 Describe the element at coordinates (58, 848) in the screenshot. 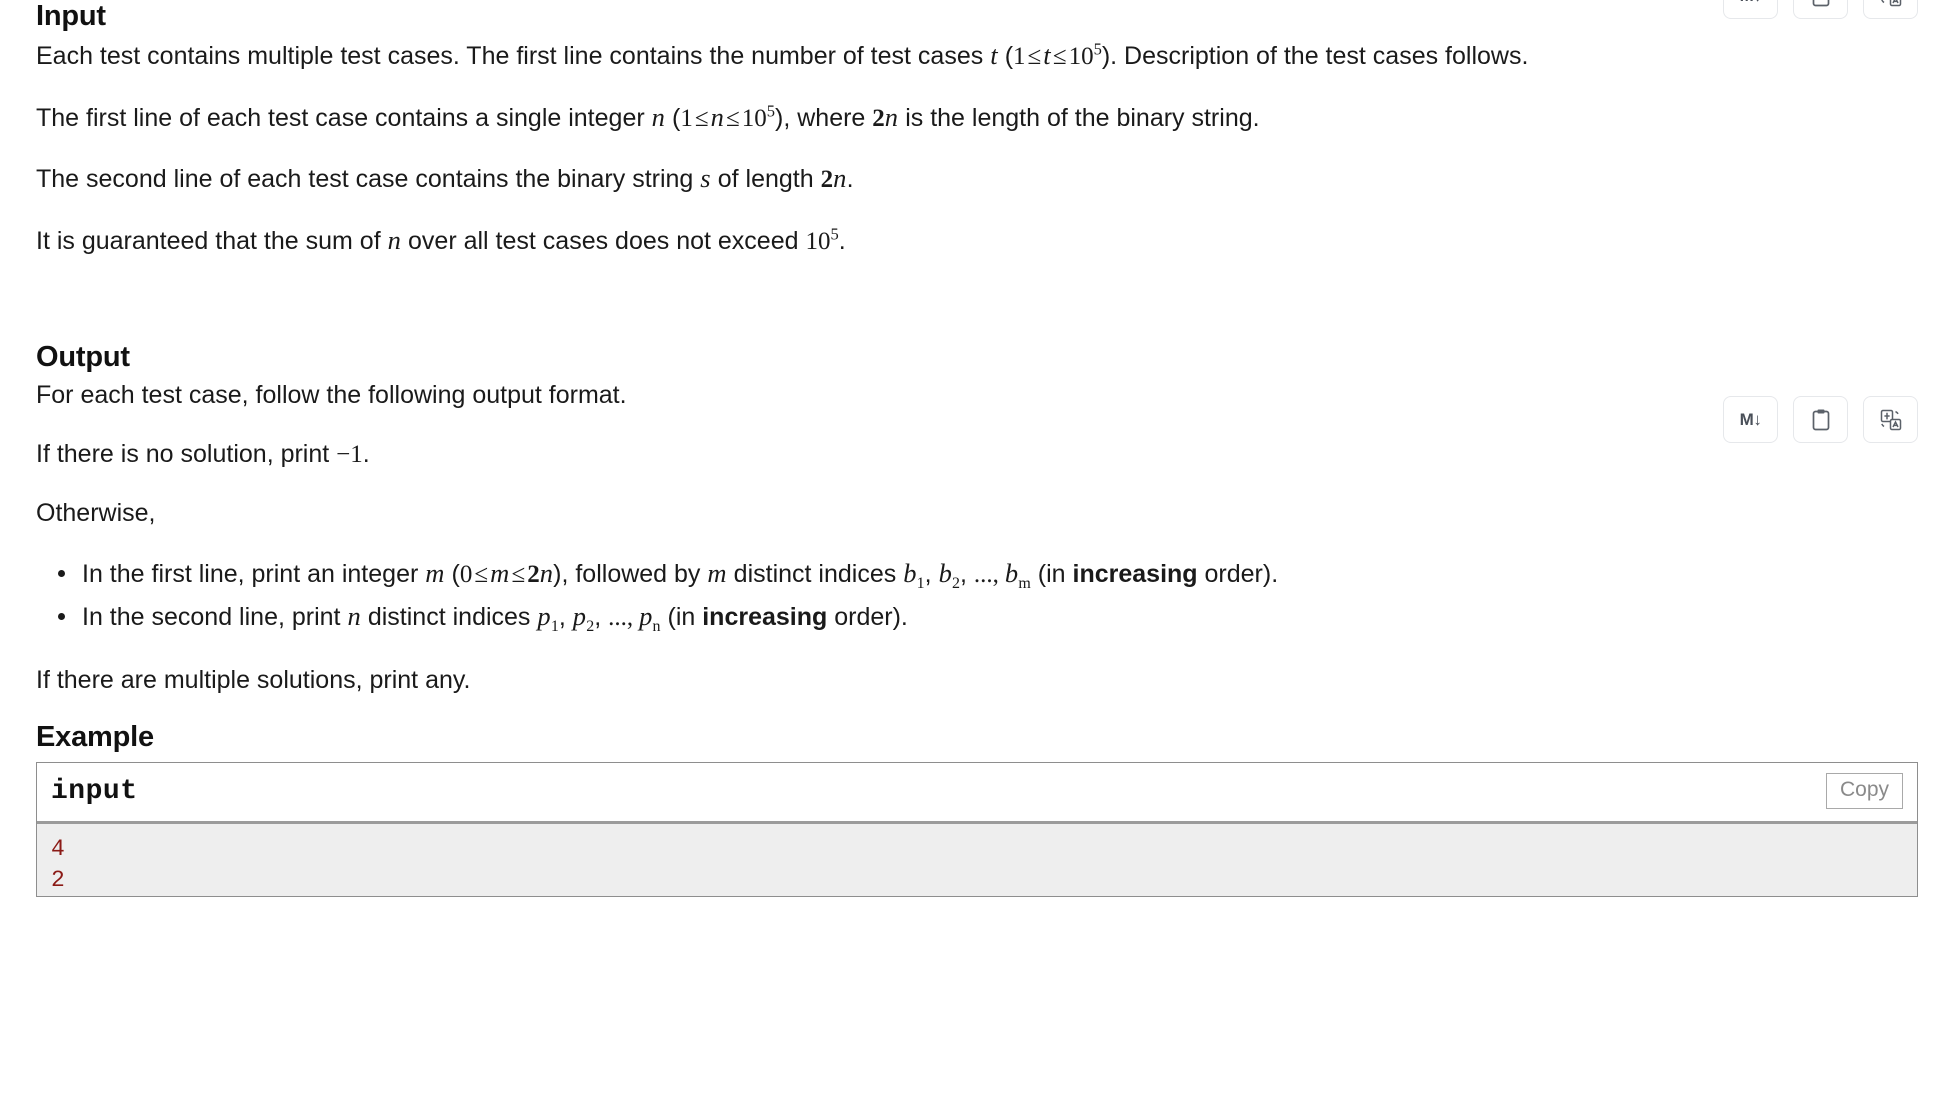

I see `code-line: 4` at that location.